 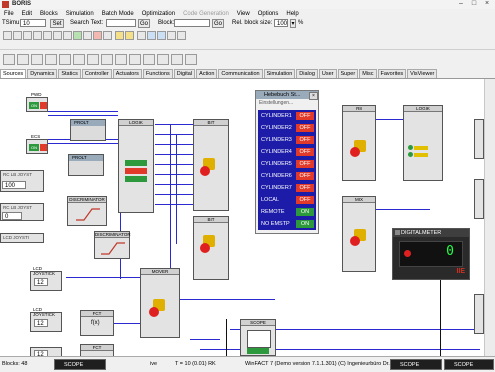 I want to click on digital-meter-window: DIGITALMETER 0 IIE, so click(x=431, y=254).